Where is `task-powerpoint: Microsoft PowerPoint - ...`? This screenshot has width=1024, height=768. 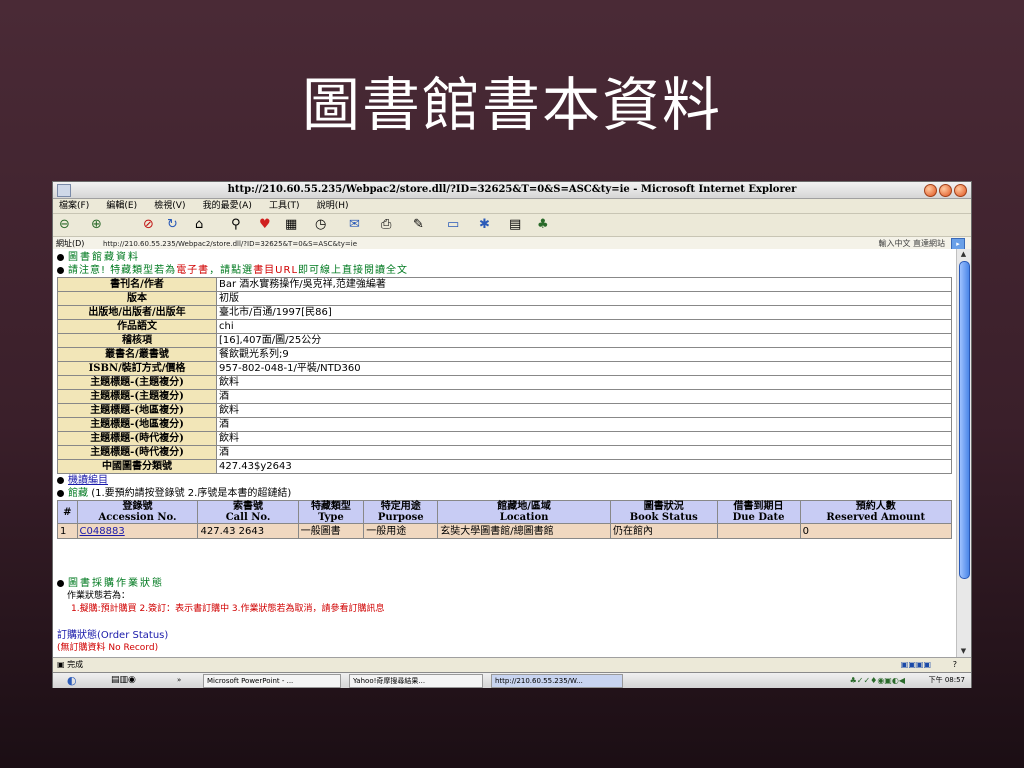 task-powerpoint: Microsoft PowerPoint - ... is located at coordinates (272, 681).